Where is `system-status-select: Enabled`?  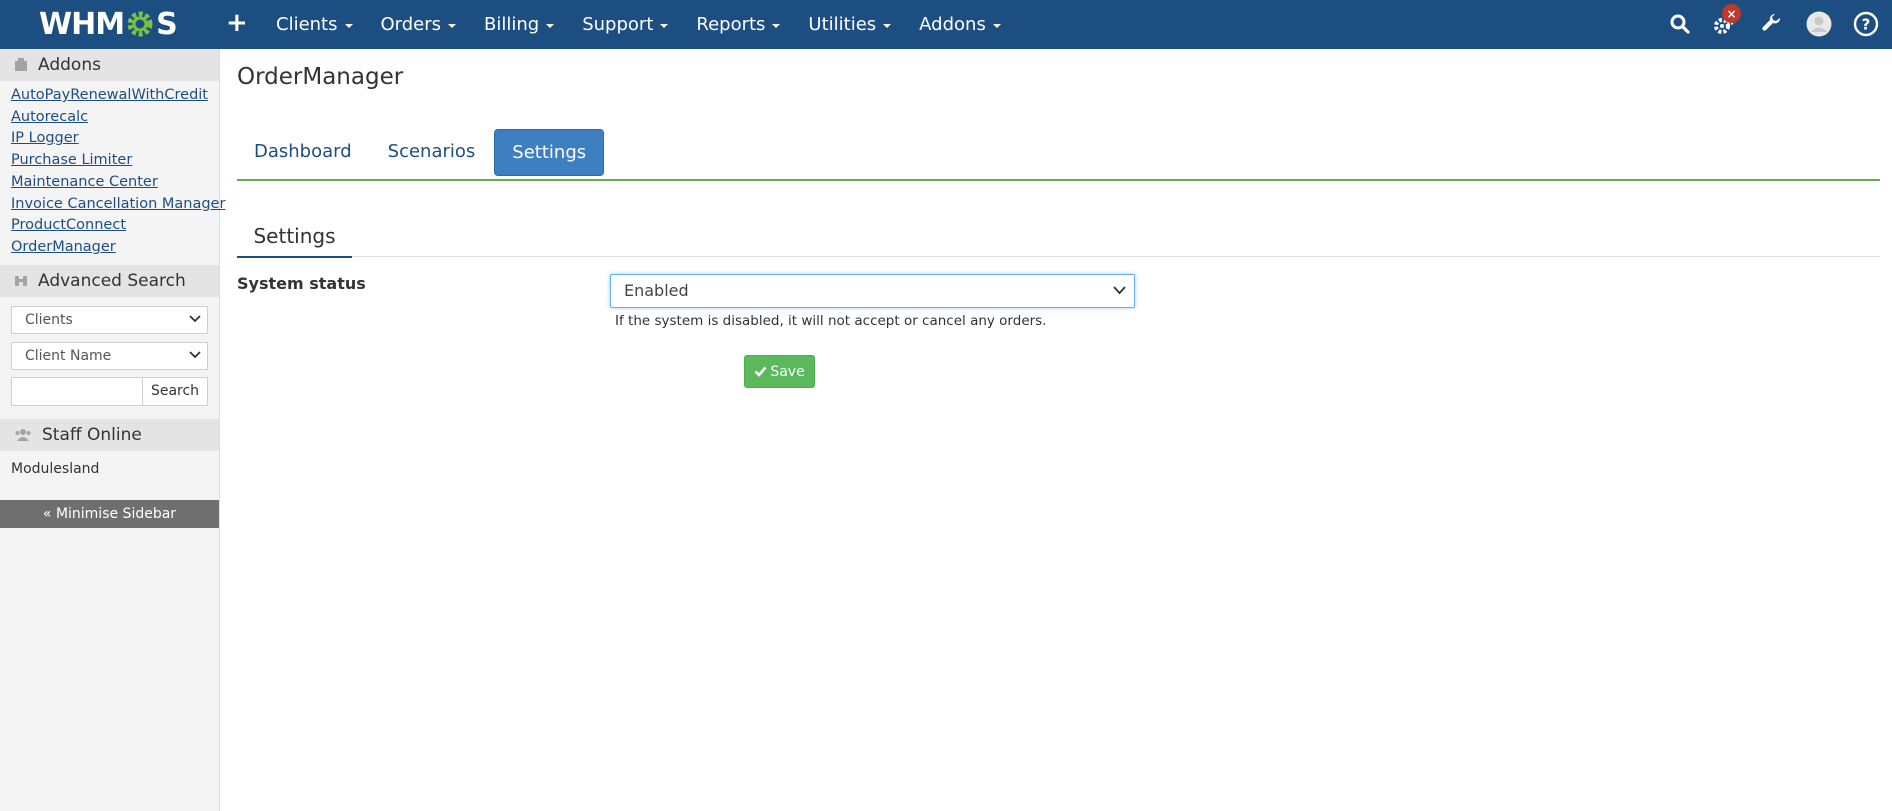
system-status-select: Enabled is located at coordinates (872, 291).